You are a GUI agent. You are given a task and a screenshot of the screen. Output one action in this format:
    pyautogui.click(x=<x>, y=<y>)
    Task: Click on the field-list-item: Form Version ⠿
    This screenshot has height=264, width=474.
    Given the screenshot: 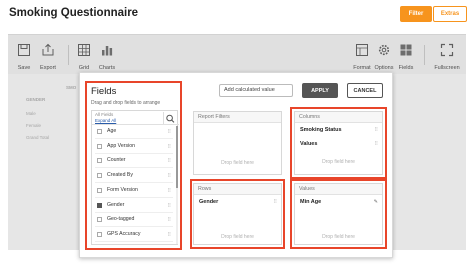 What is the action you would take?
    pyautogui.click(x=134, y=191)
    